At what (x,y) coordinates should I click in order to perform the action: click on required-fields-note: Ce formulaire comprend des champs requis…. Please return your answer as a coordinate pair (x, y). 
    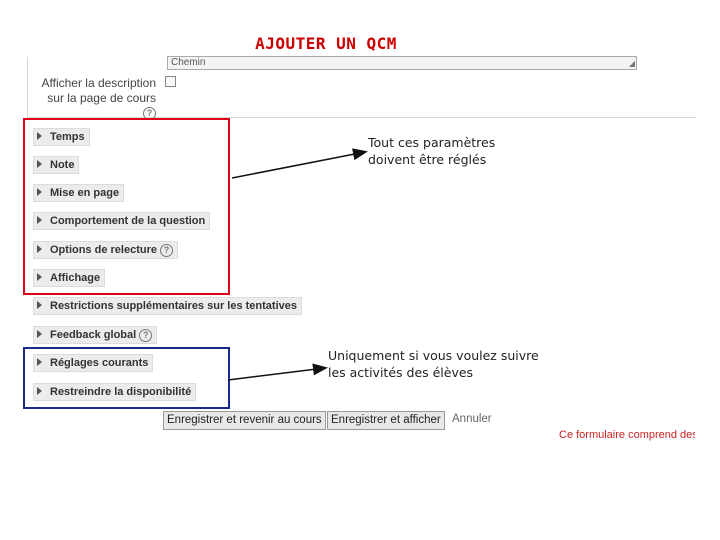
    Looking at the image, I should click on (627, 435).